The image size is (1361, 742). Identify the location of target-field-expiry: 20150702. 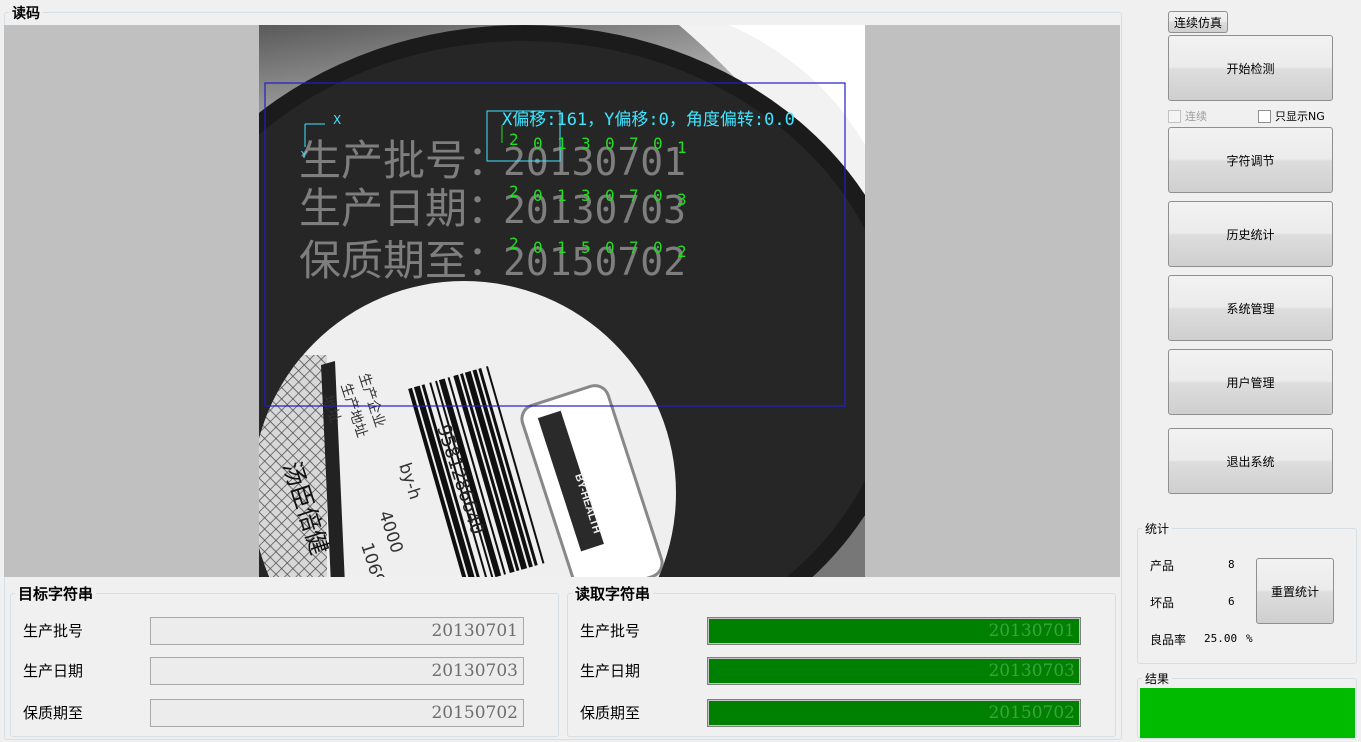
(337, 713).